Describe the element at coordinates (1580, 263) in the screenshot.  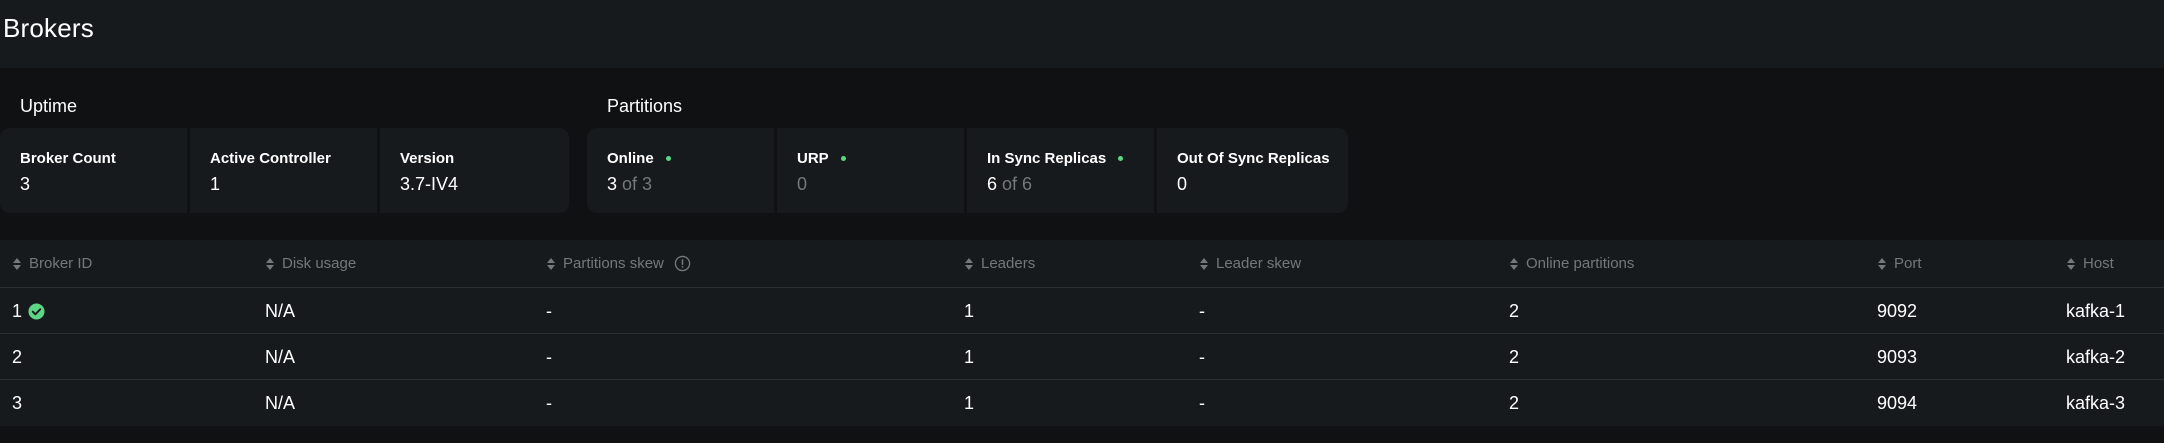
I see `column-label: Online partitions` at that location.